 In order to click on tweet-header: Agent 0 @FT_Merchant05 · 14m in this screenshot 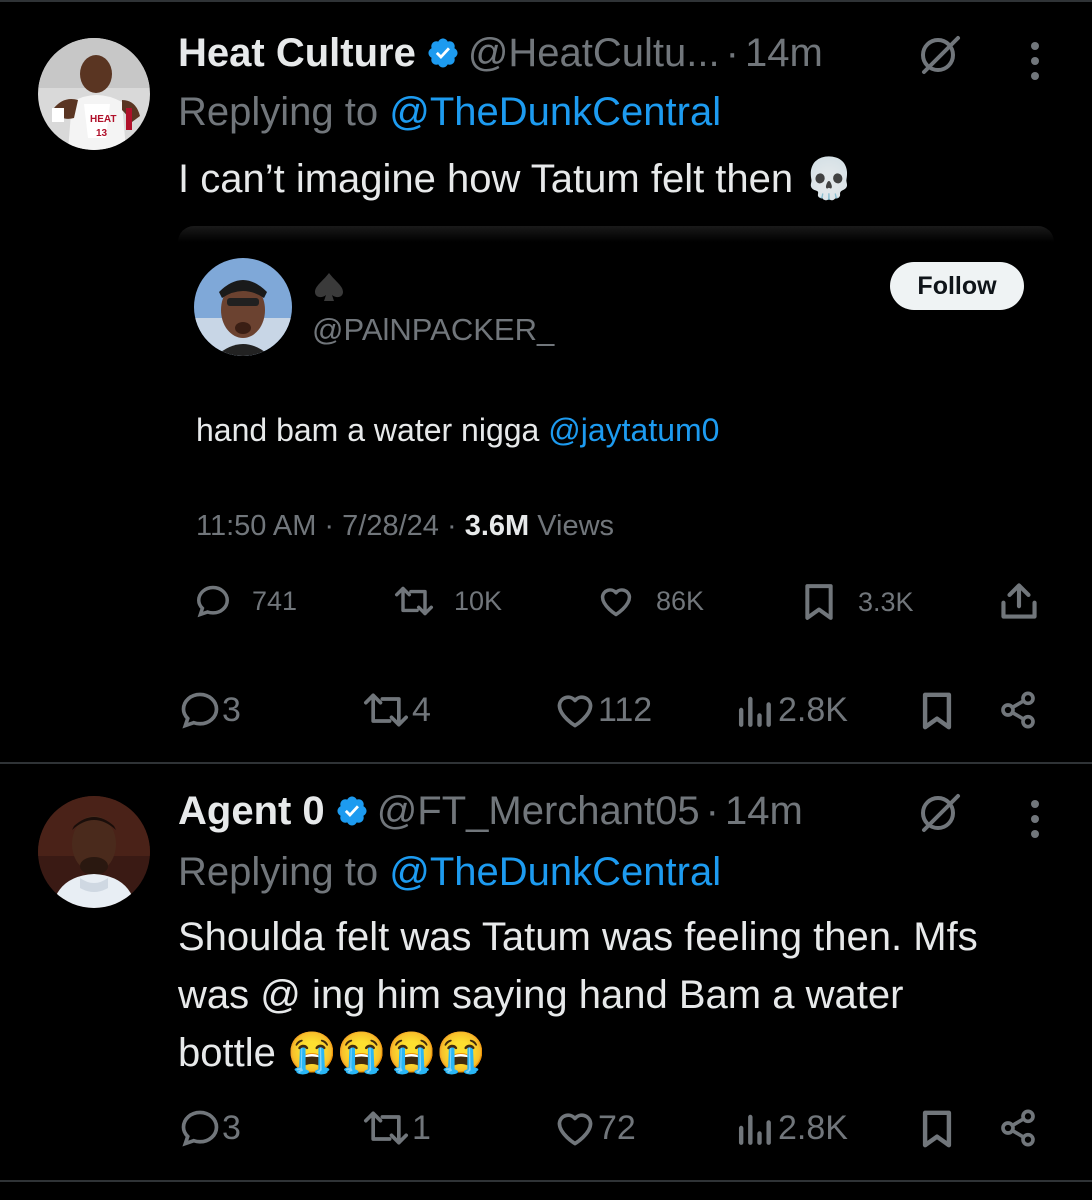, I will do `click(490, 811)`.